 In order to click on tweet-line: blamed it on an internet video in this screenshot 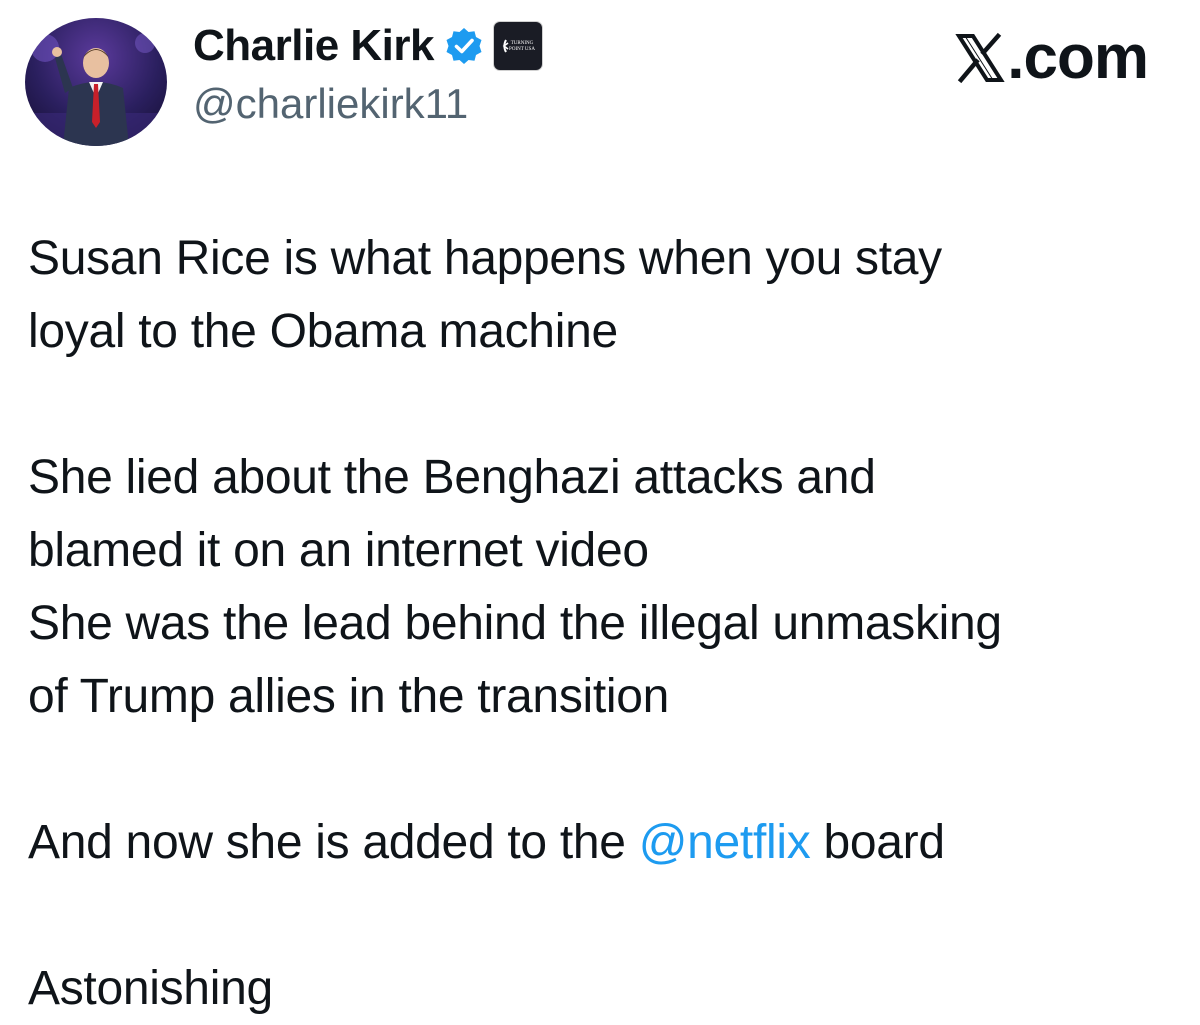, I will do `click(338, 550)`.